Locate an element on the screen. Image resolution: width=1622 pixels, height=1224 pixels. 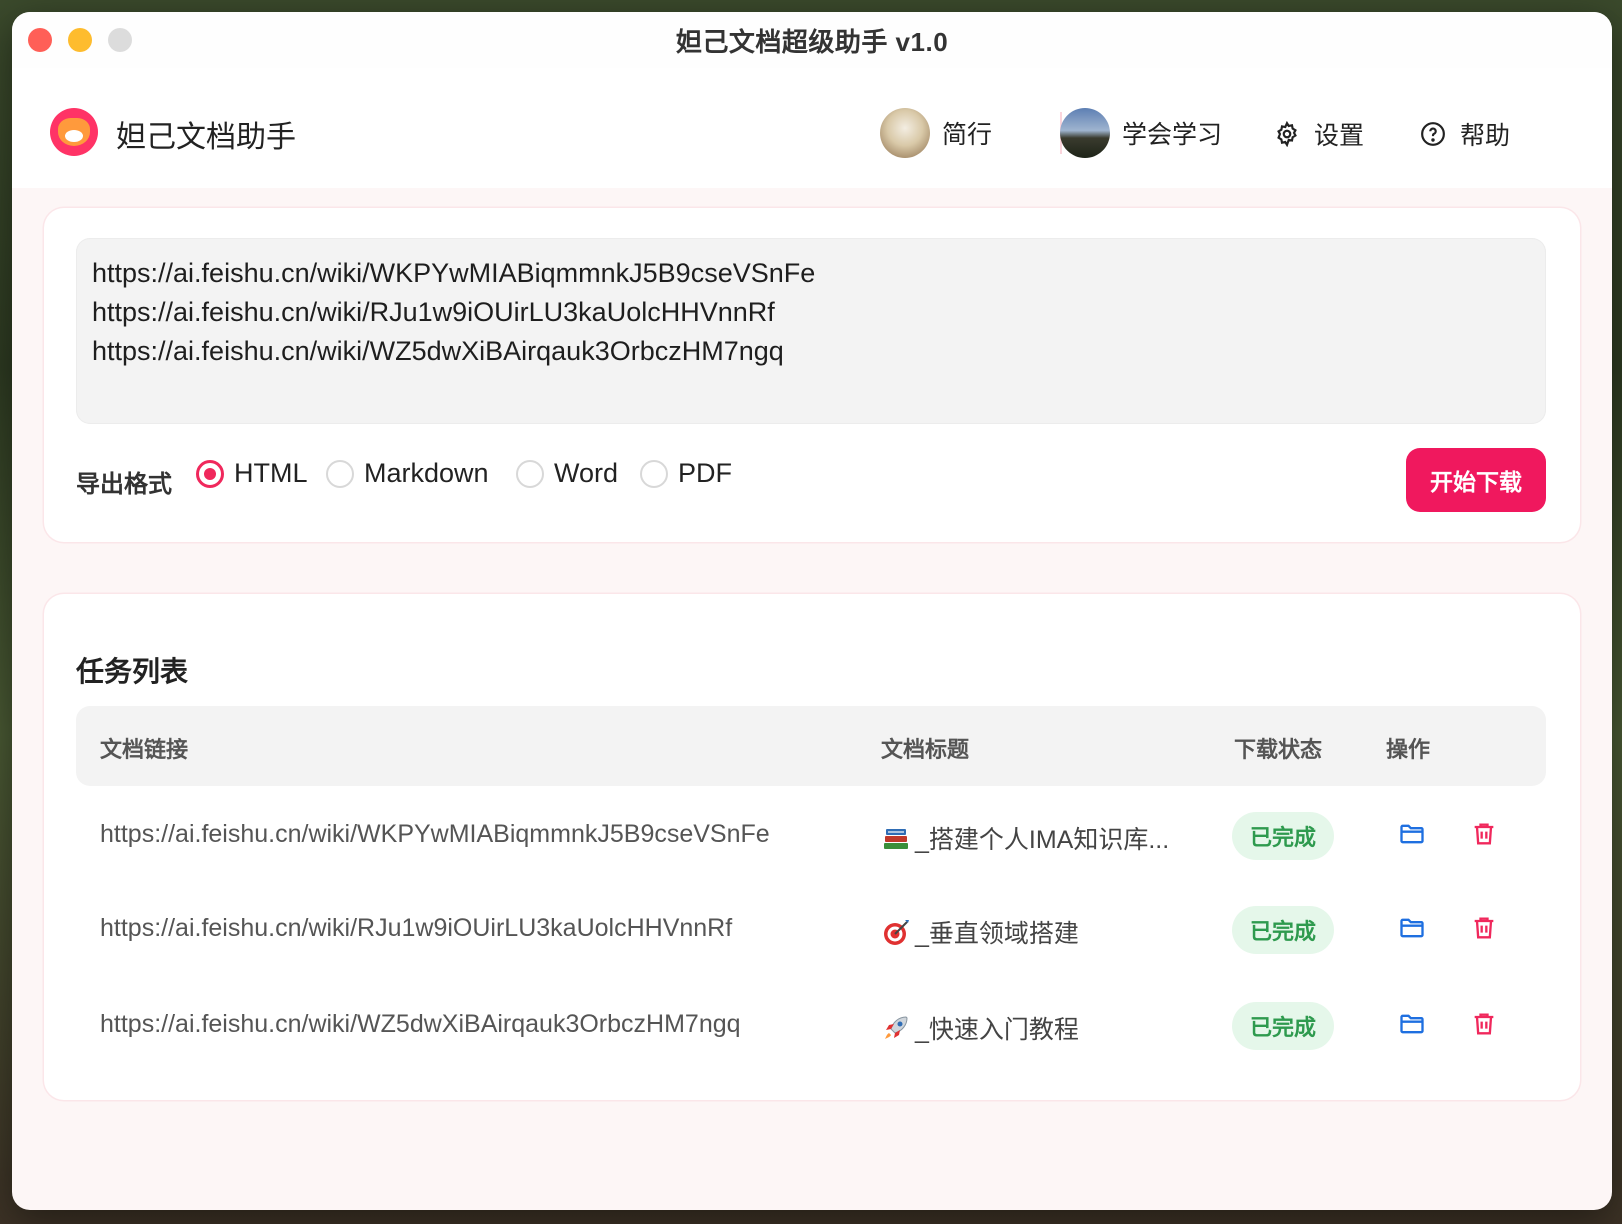
nav-user-xuehuixuexi: 学会学习 is located at coordinates (1141, 133).